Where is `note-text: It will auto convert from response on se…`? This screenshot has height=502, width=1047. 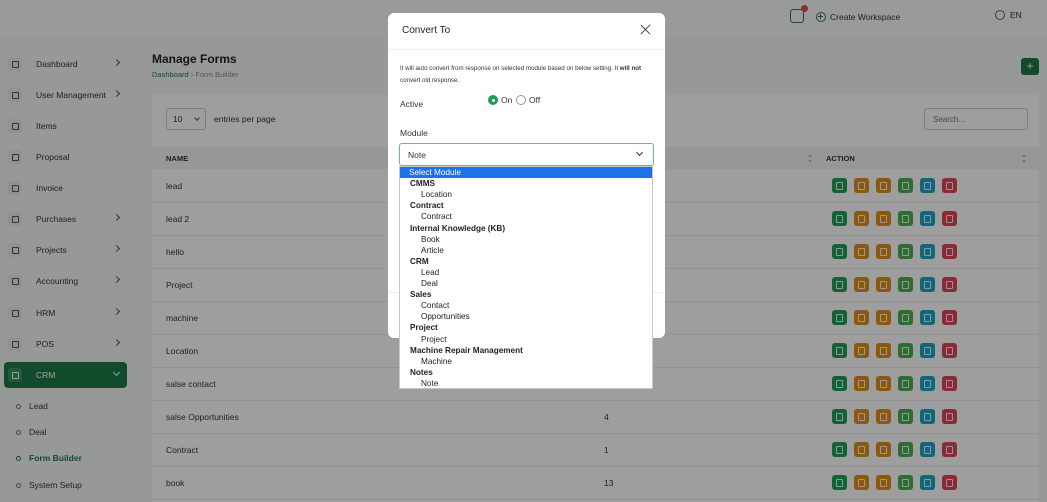
note-text: It will auto convert from response on se… is located at coordinates (510, 68).